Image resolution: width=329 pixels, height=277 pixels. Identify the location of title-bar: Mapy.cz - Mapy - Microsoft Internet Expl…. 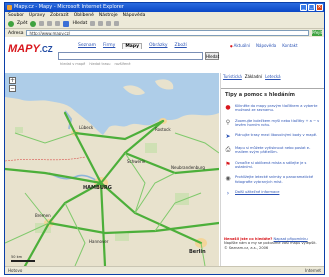
(164, 7).